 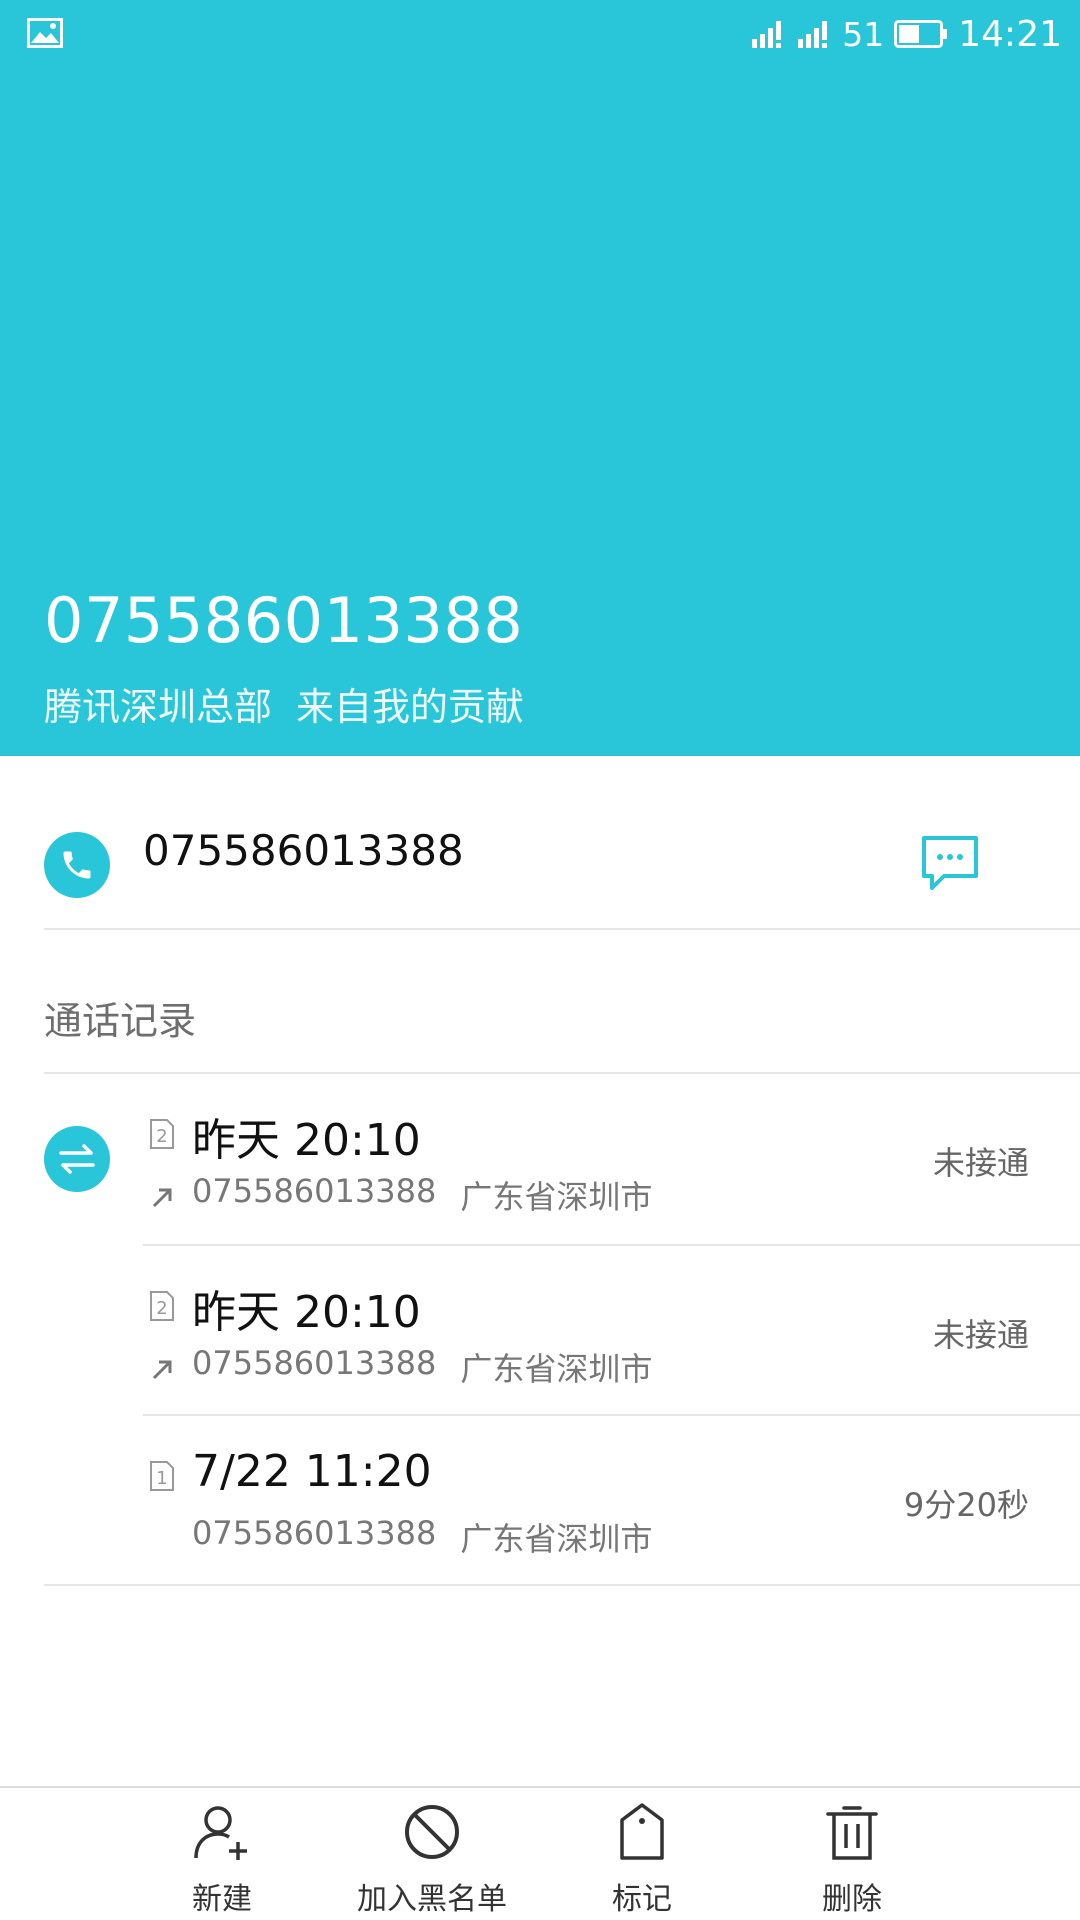 I want to click on new-contact-button: 新建, so click(x=222, y=1860).